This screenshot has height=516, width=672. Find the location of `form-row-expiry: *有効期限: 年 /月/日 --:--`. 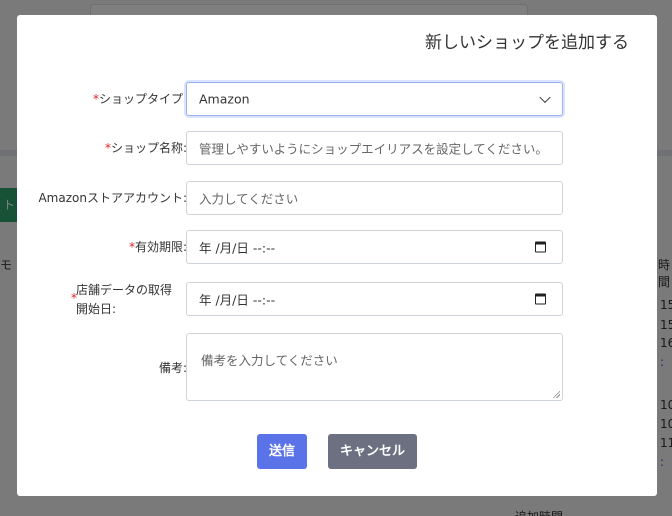

form-row-expiry: *有効期限: 年 /月/日 --:-- is located at coordinates (337, 247).